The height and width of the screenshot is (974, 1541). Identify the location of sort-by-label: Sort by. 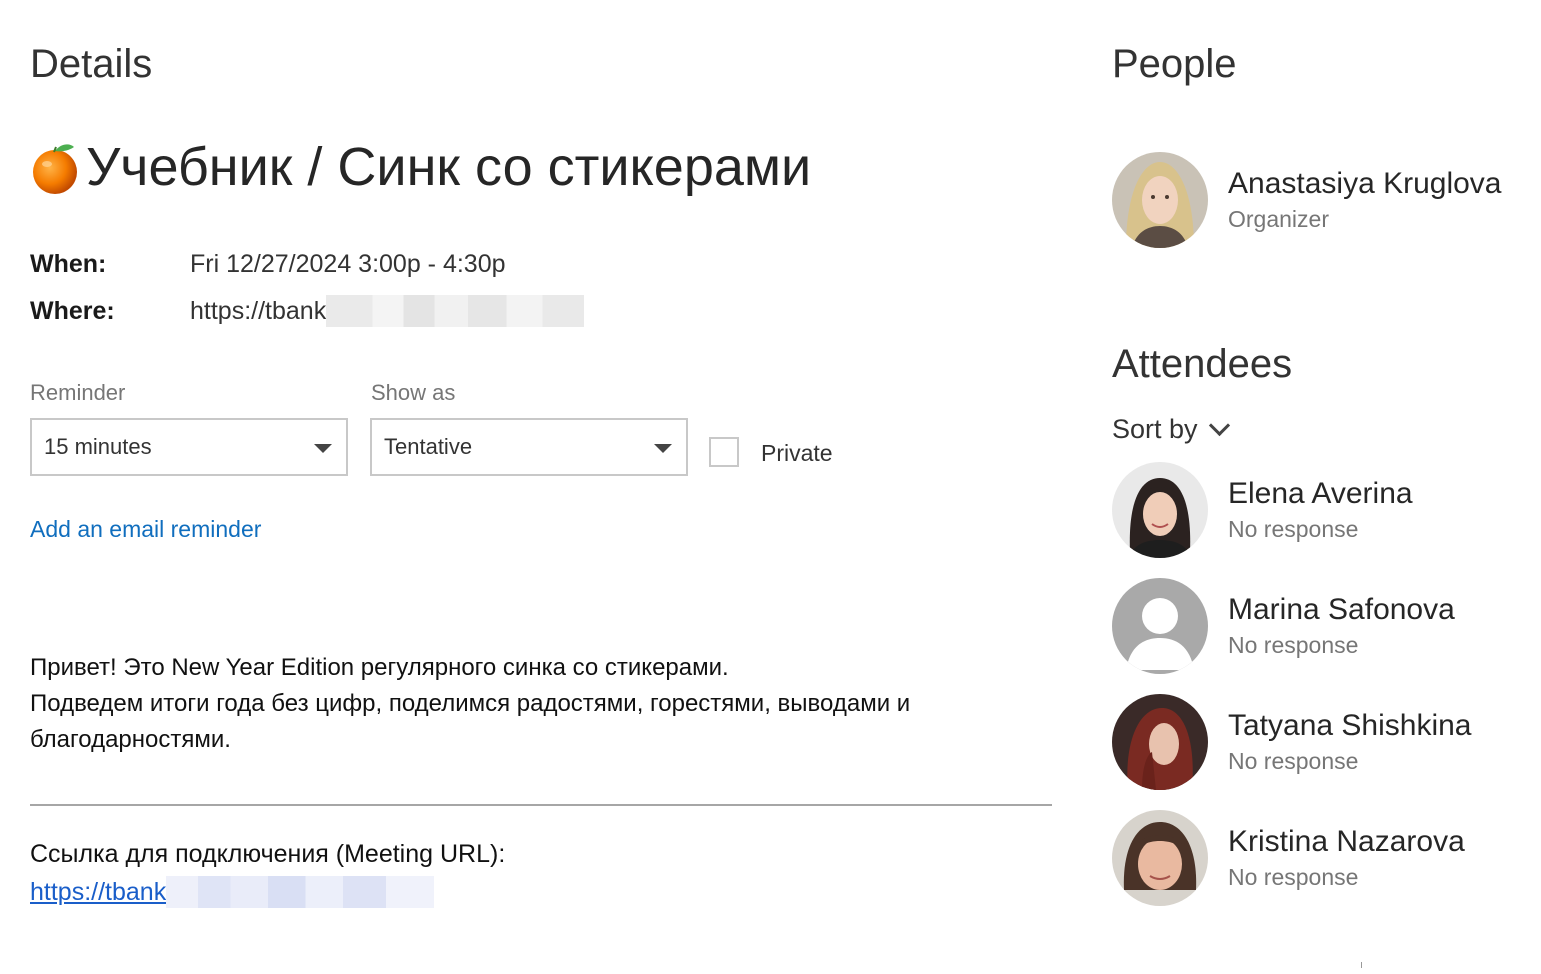
(1155, 429).